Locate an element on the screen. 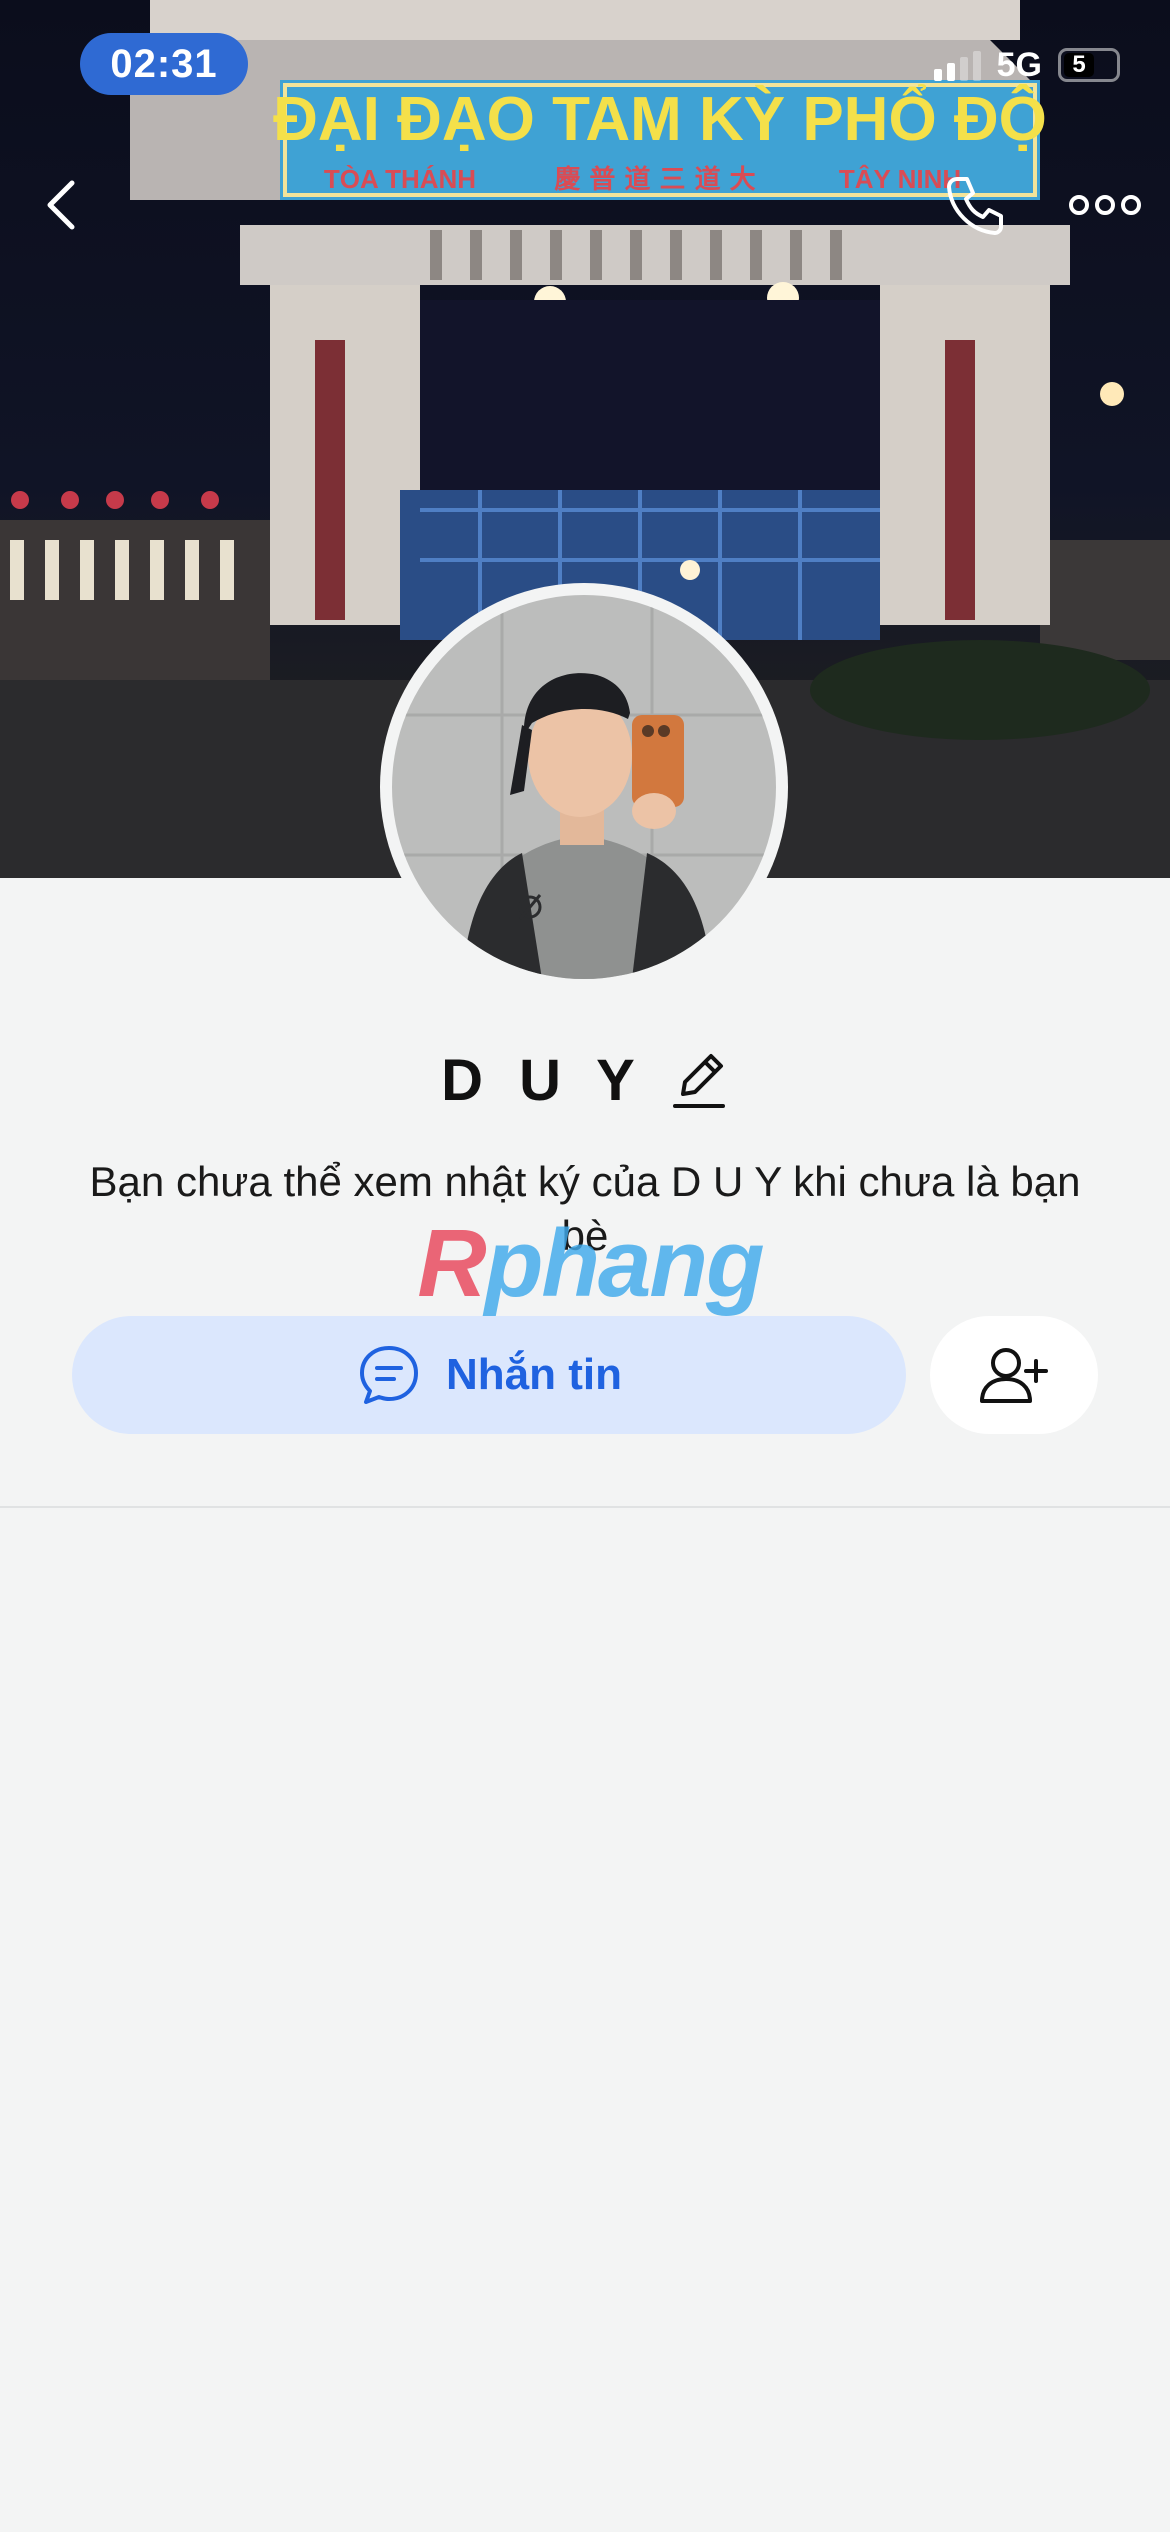  battery-icon: 5 is located at coordinates (1089, 65).